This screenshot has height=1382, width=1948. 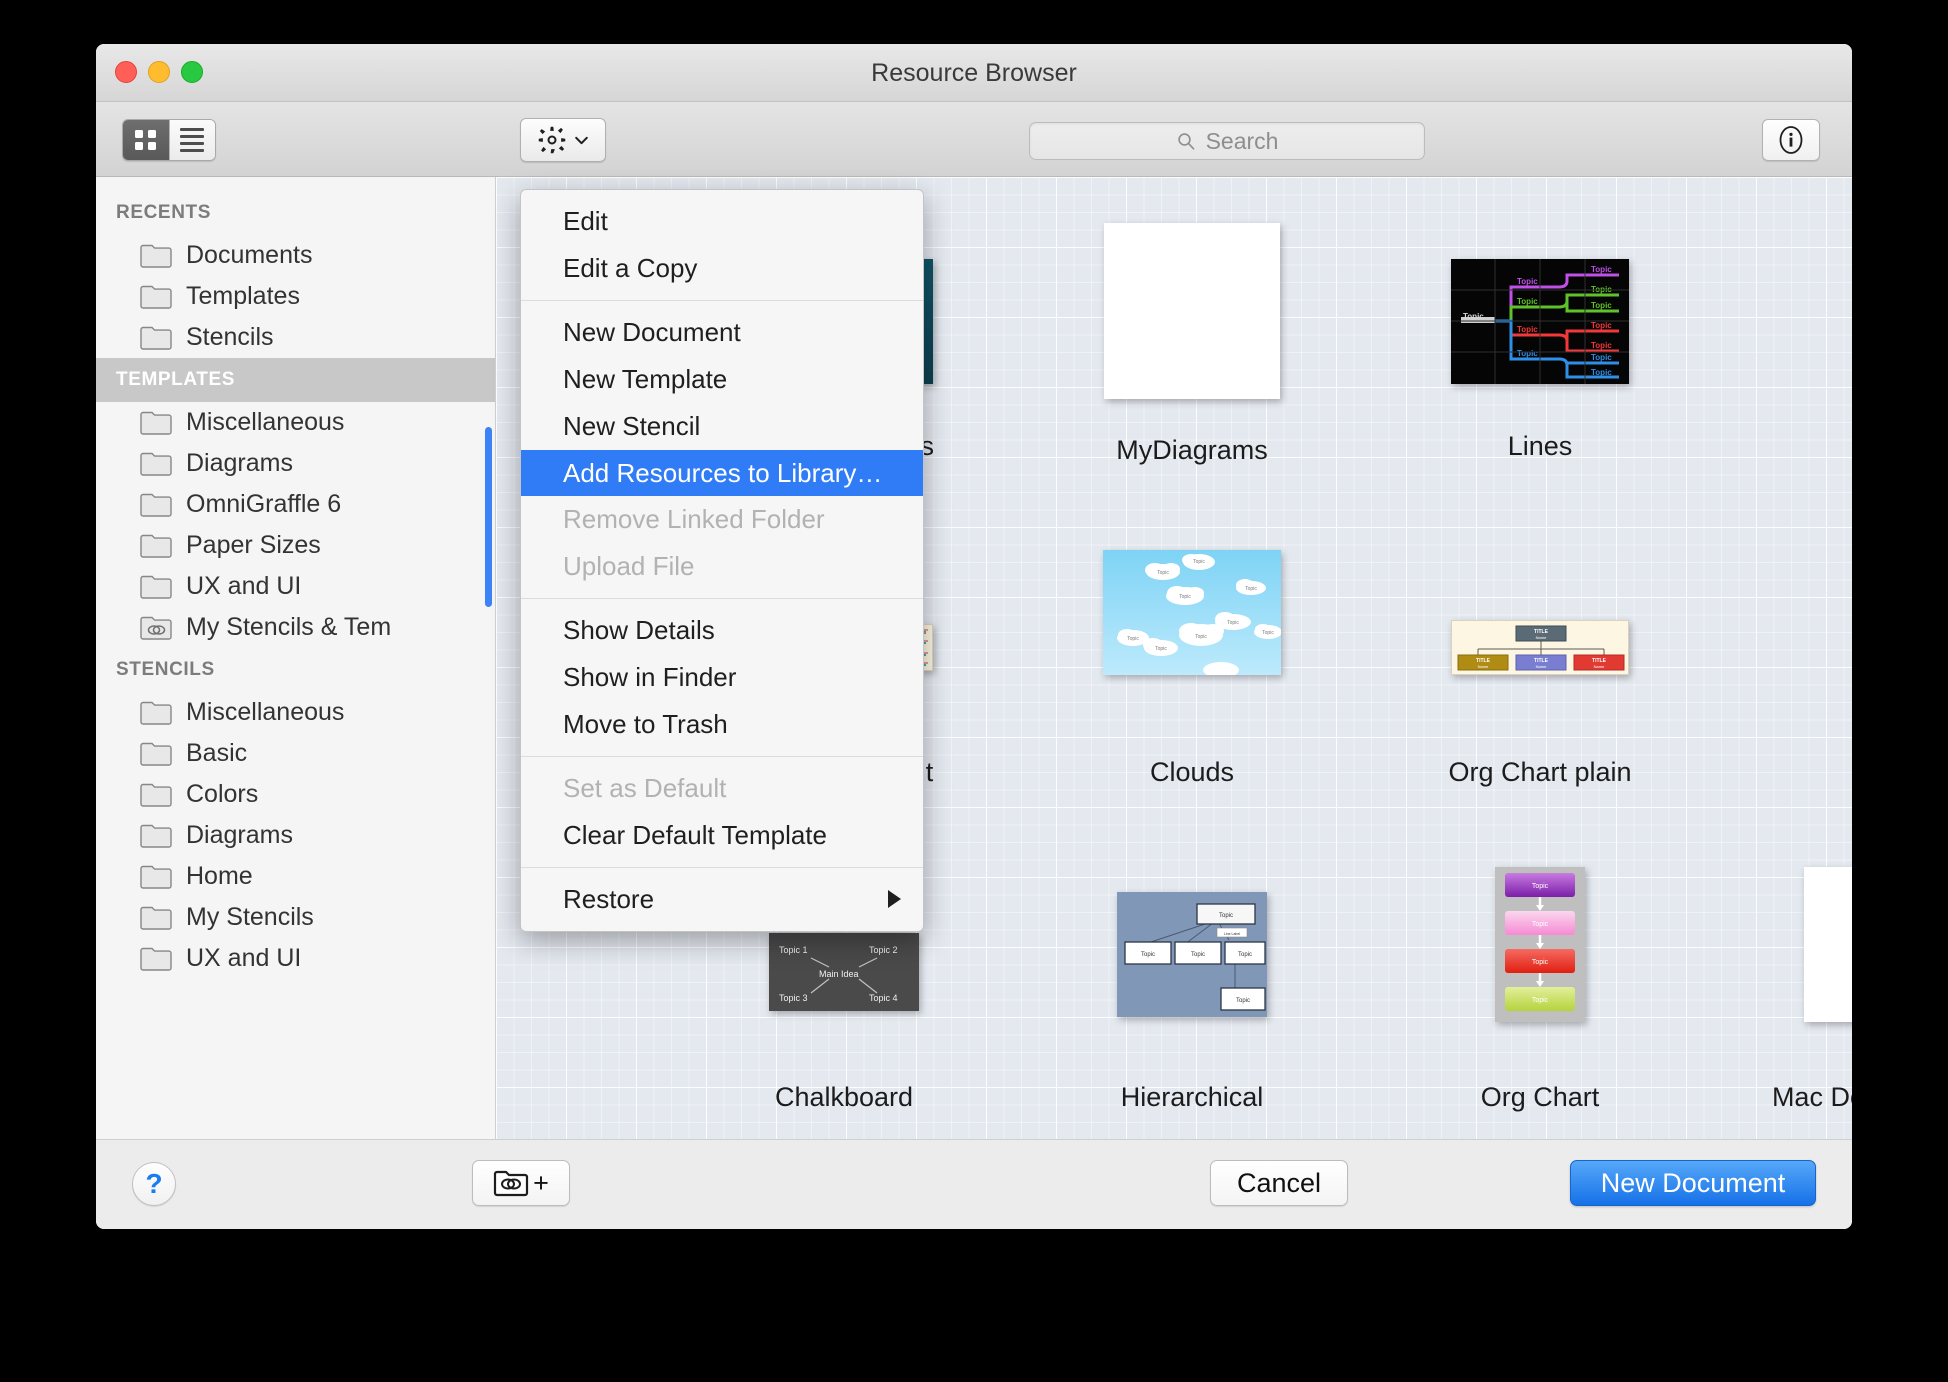 I want to click on list-view-button, so click(x=191, y=140).